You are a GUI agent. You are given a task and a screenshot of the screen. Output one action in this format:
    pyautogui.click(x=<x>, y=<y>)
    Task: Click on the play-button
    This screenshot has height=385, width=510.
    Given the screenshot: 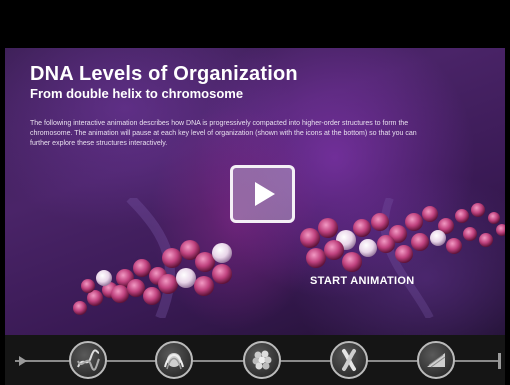 What is the action you would take?
    pyautogui.click(x=262, y=194)
    